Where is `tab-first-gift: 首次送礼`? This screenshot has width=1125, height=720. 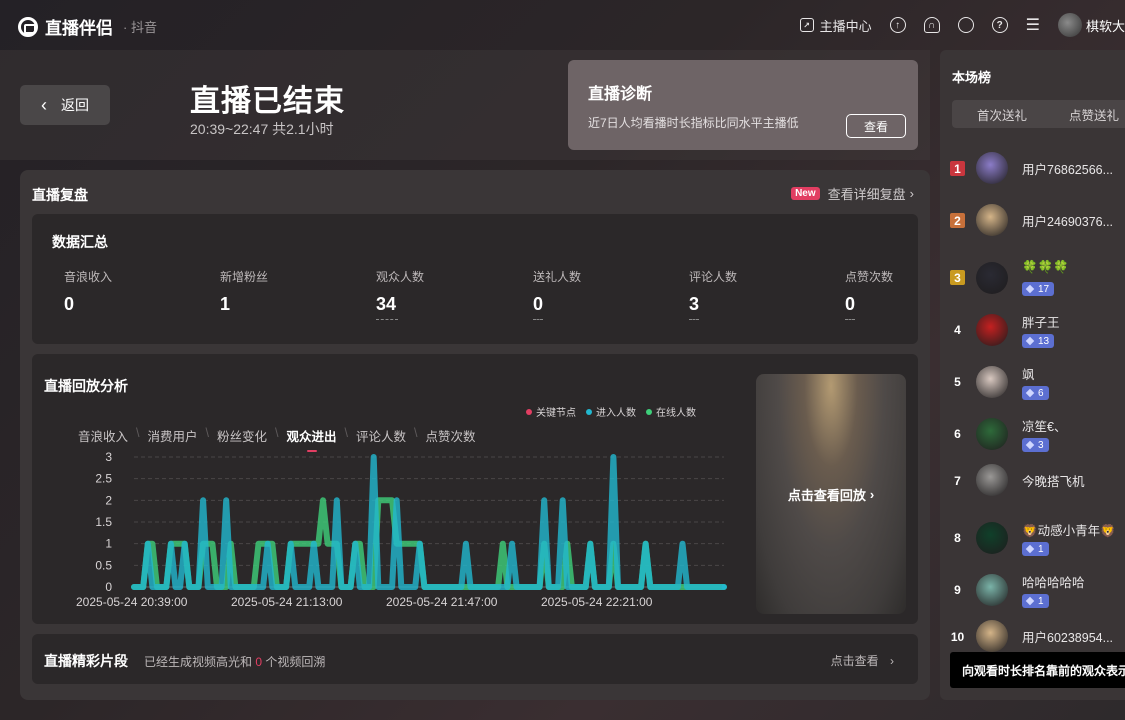
tab-first-gift: 首次送礼 is located at coordinates (1002, 114).